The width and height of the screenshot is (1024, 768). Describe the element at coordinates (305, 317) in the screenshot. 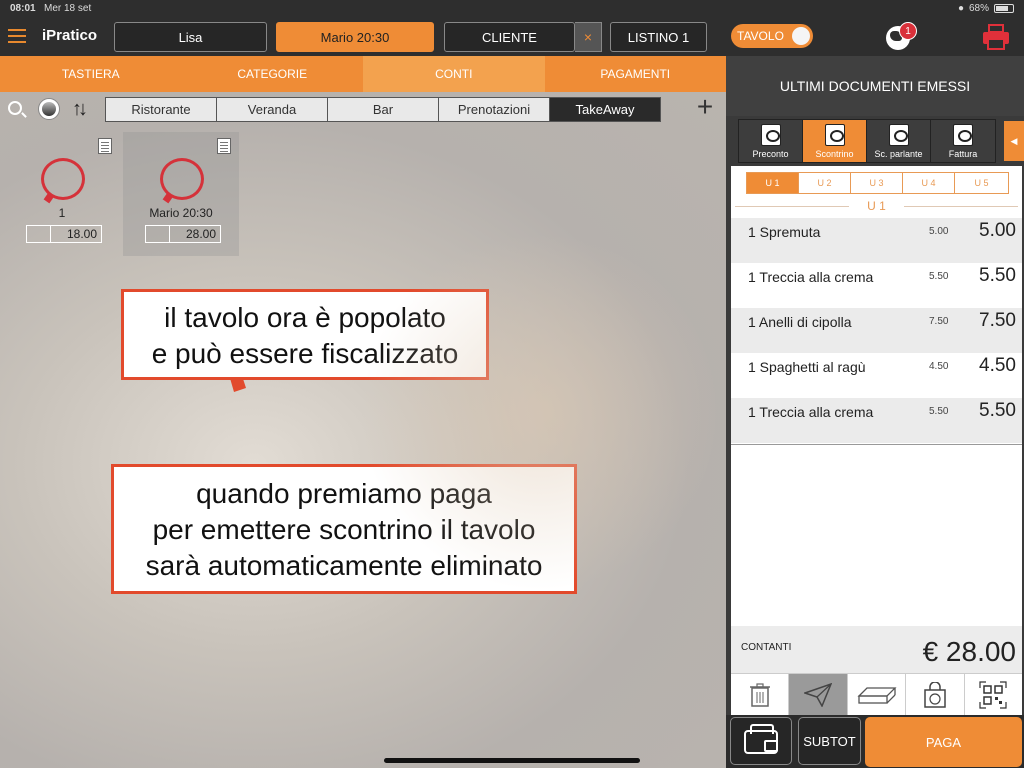

I see `callout-line: il tavolo ora è popolato` at that location.